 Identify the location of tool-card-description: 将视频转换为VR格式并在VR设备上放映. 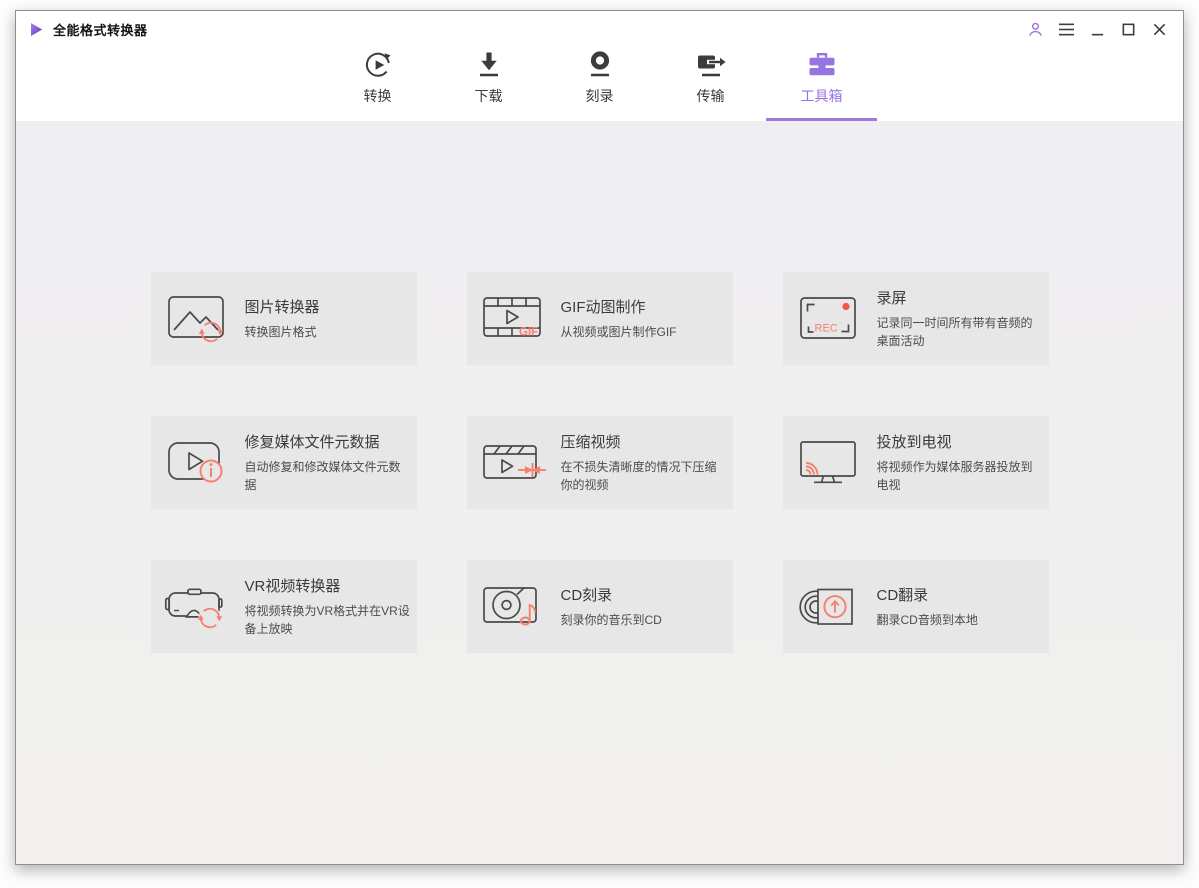
(327, 620).